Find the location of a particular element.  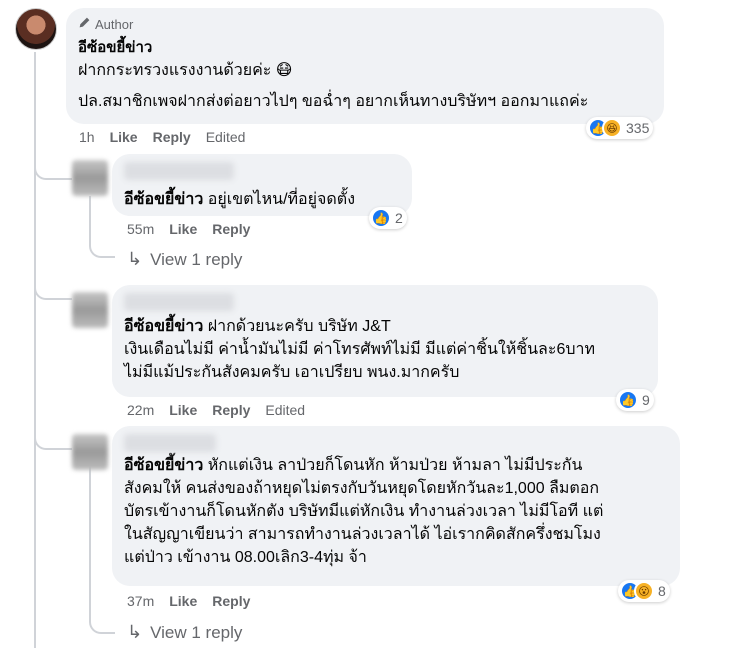

comment-meta: 1h Like Reply Edited is located at coordinates (162, 137).